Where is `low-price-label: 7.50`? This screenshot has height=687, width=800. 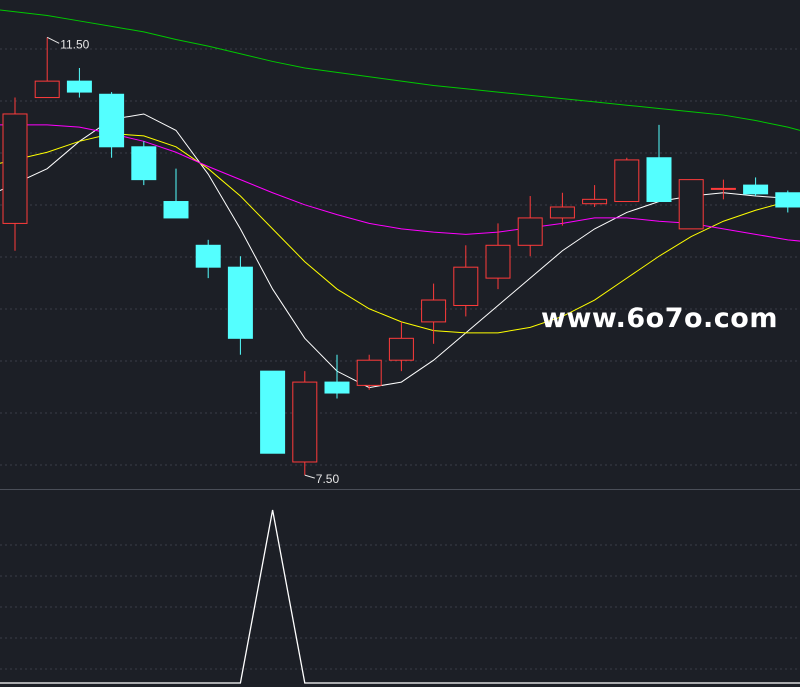 low-price-label: 7.50 is located at coordinates (328, 479).